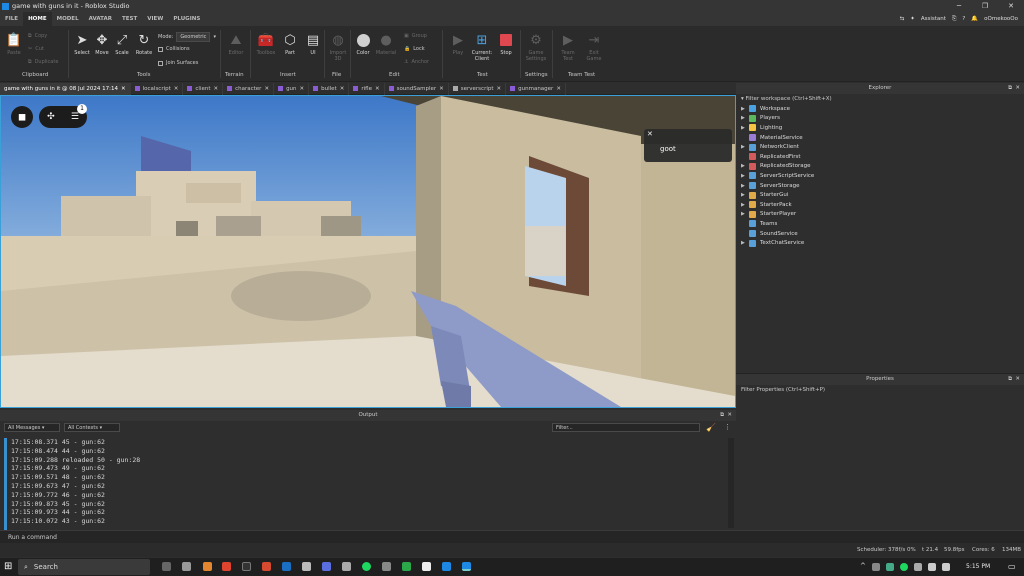  I want to click on explorer-item-replicatedfirst: ReplicatedFirst, so click(880, 157).